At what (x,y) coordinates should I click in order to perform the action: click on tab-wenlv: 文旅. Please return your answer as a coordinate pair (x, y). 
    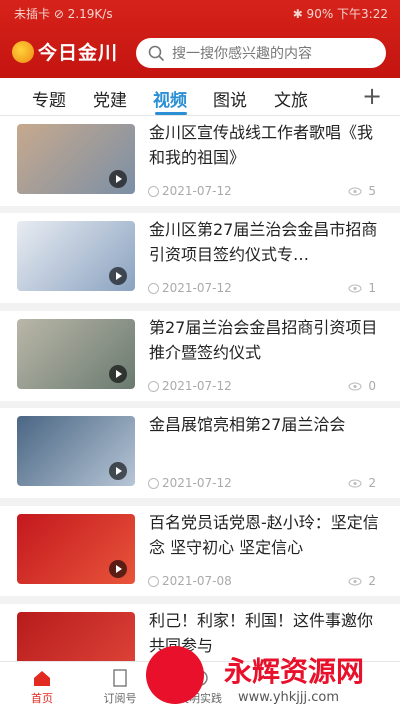
    Looking at the image, I should click on (291, 98).